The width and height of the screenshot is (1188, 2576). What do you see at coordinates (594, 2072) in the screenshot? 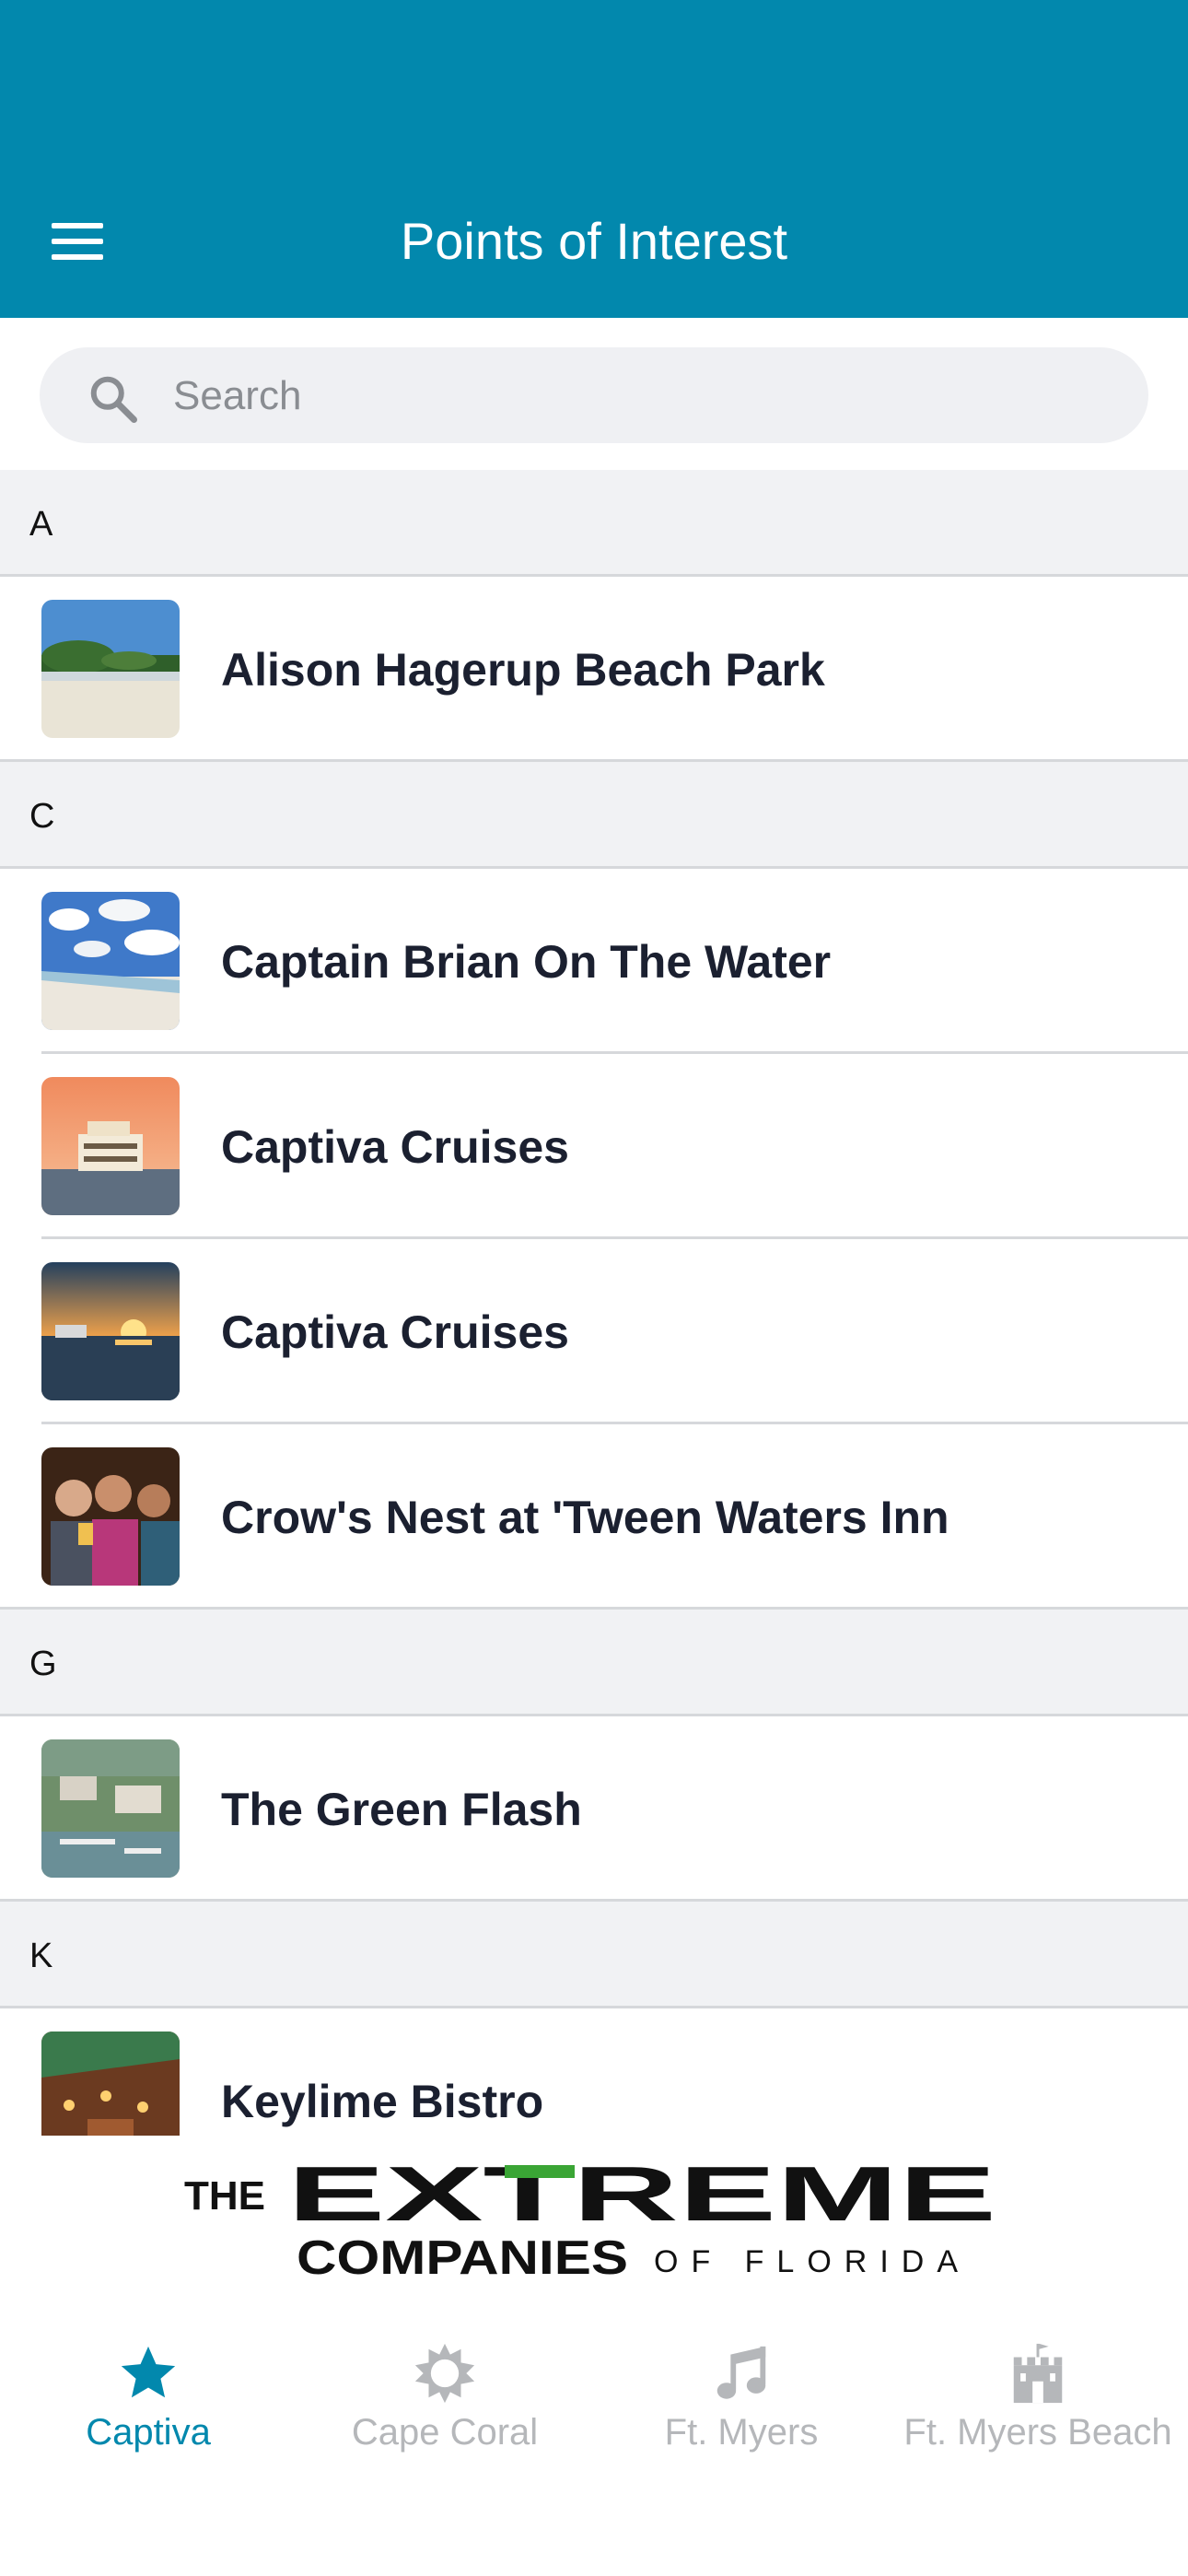
I see `list-item: Keylime Bistro` at bounding box center [594, 2072].